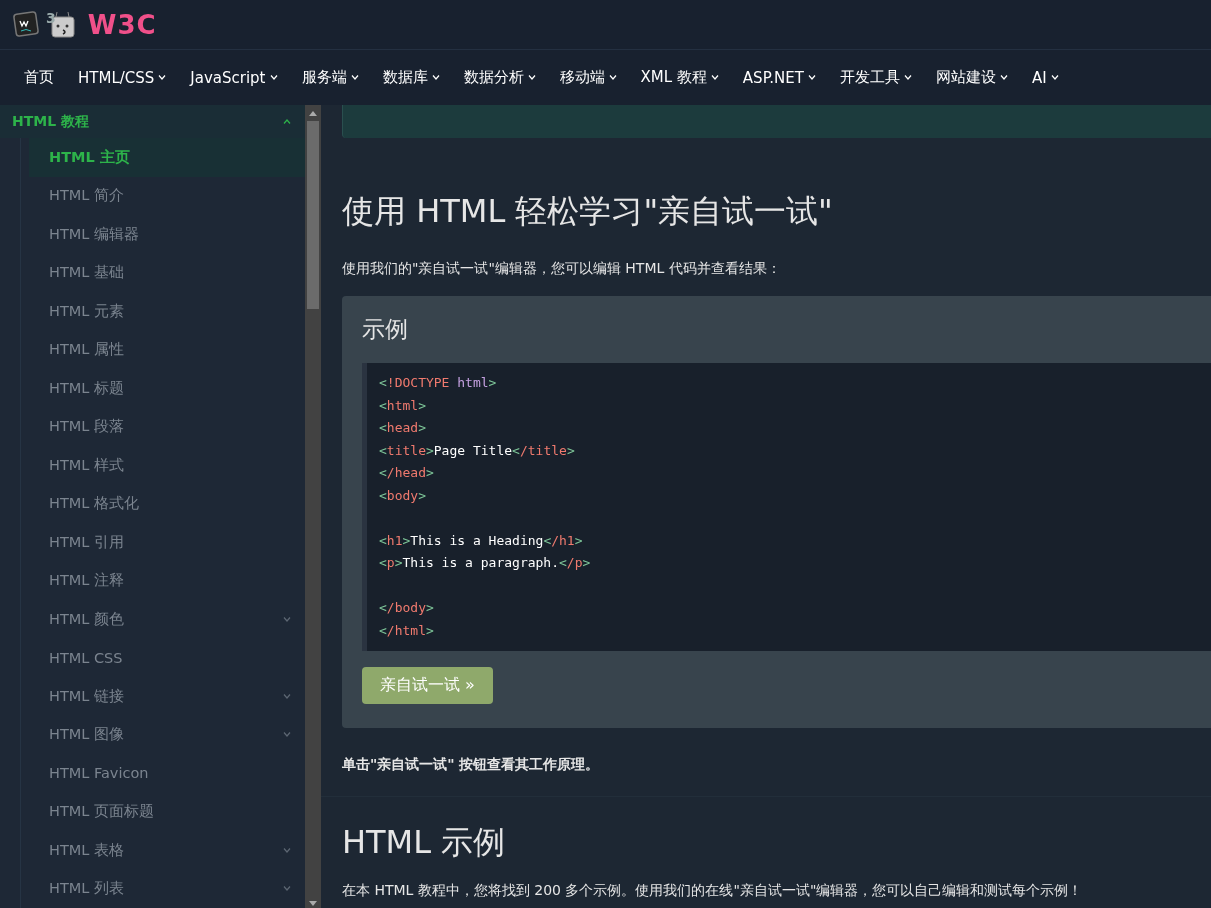 The image size is (1211, 908). Describe the element at coordinates (167, 696) in the screenshot. I see `sidebar-item: HTML 链接` at that location.